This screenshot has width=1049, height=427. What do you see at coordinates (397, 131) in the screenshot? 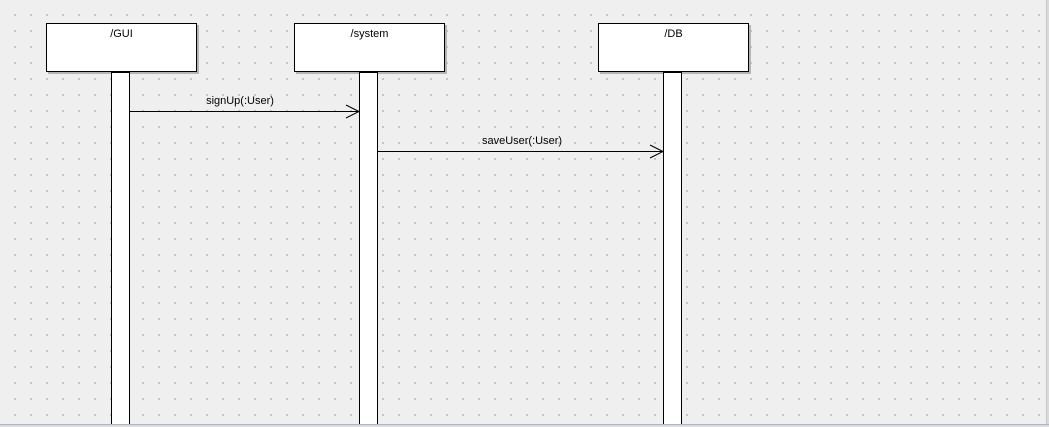
I see `message-arrows` at bounding box center [397, 131].